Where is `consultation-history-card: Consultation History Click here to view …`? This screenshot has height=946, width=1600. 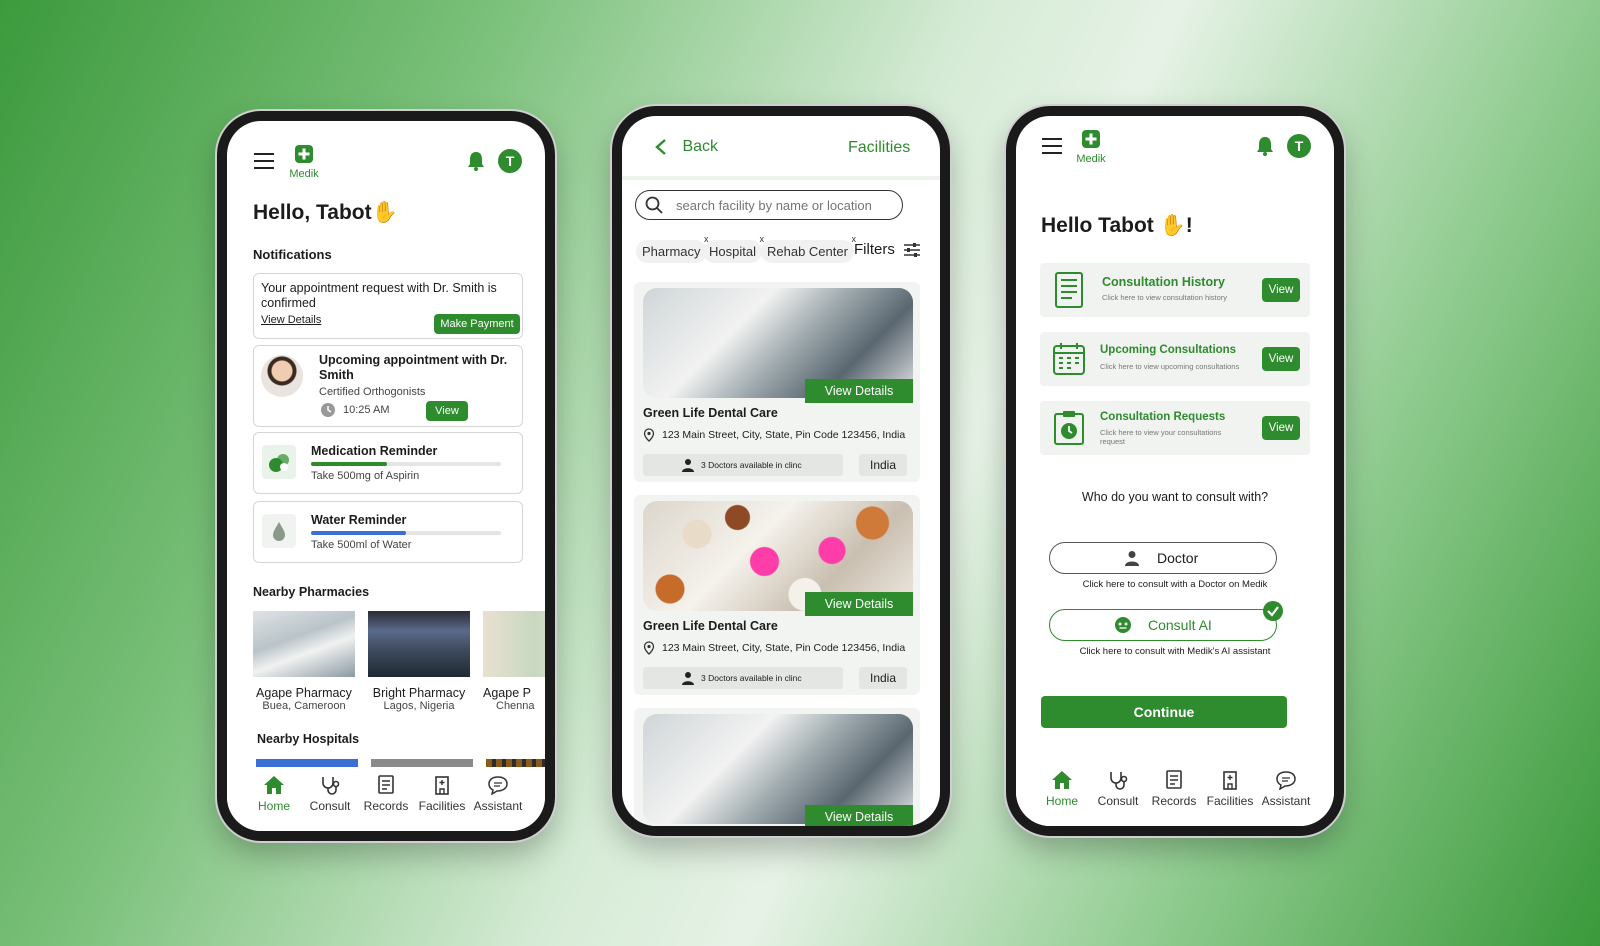
consultation-history-card: Consultation History Click here to view … is located at coordinates (1175, 290).